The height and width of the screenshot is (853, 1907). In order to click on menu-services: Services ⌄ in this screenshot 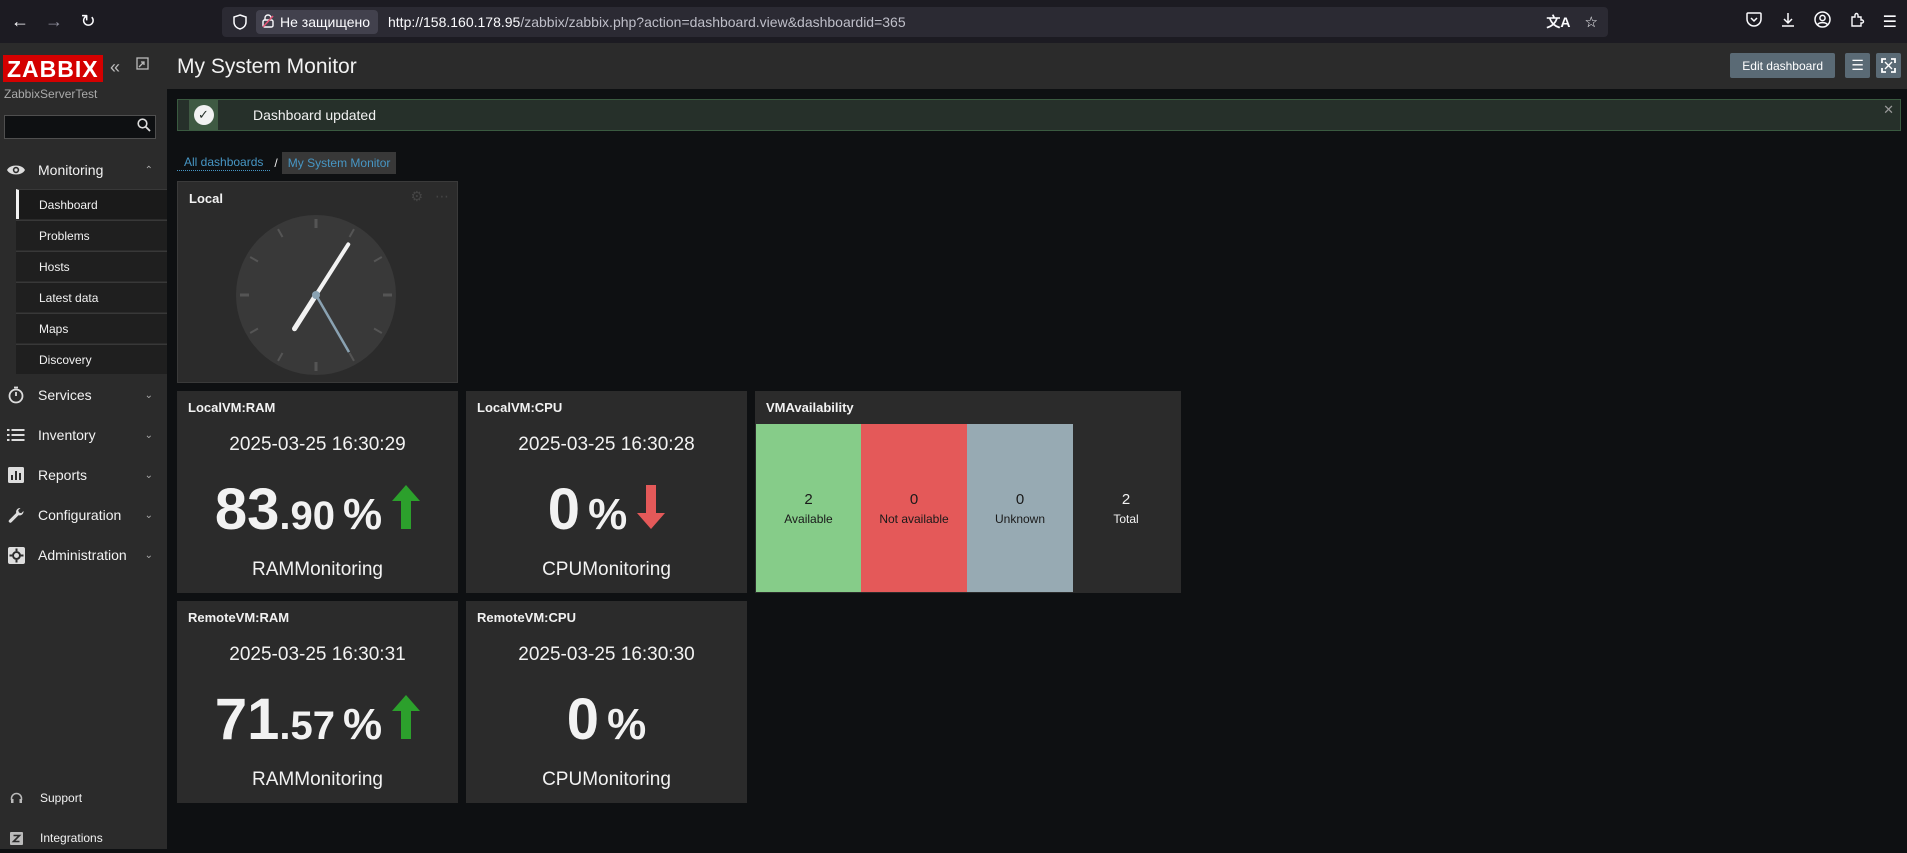, I will do `click(83, 395)`.